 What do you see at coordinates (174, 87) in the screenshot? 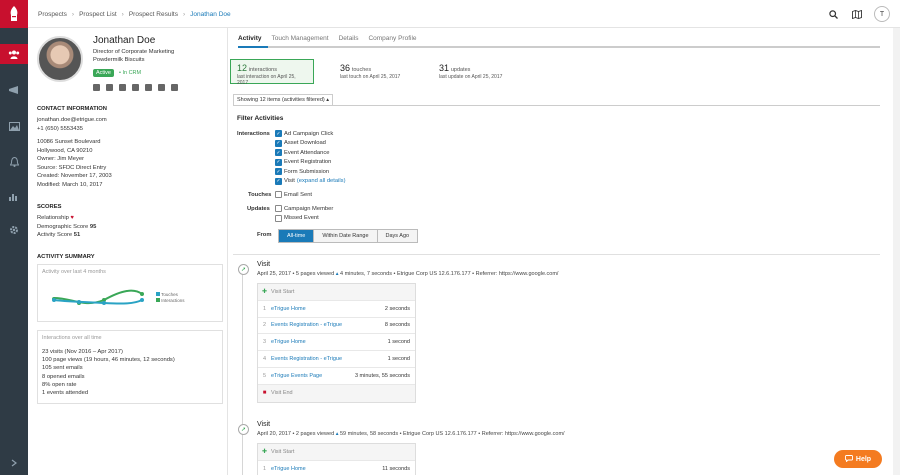
I see `delete-icon` at bounding box center [174, 87].